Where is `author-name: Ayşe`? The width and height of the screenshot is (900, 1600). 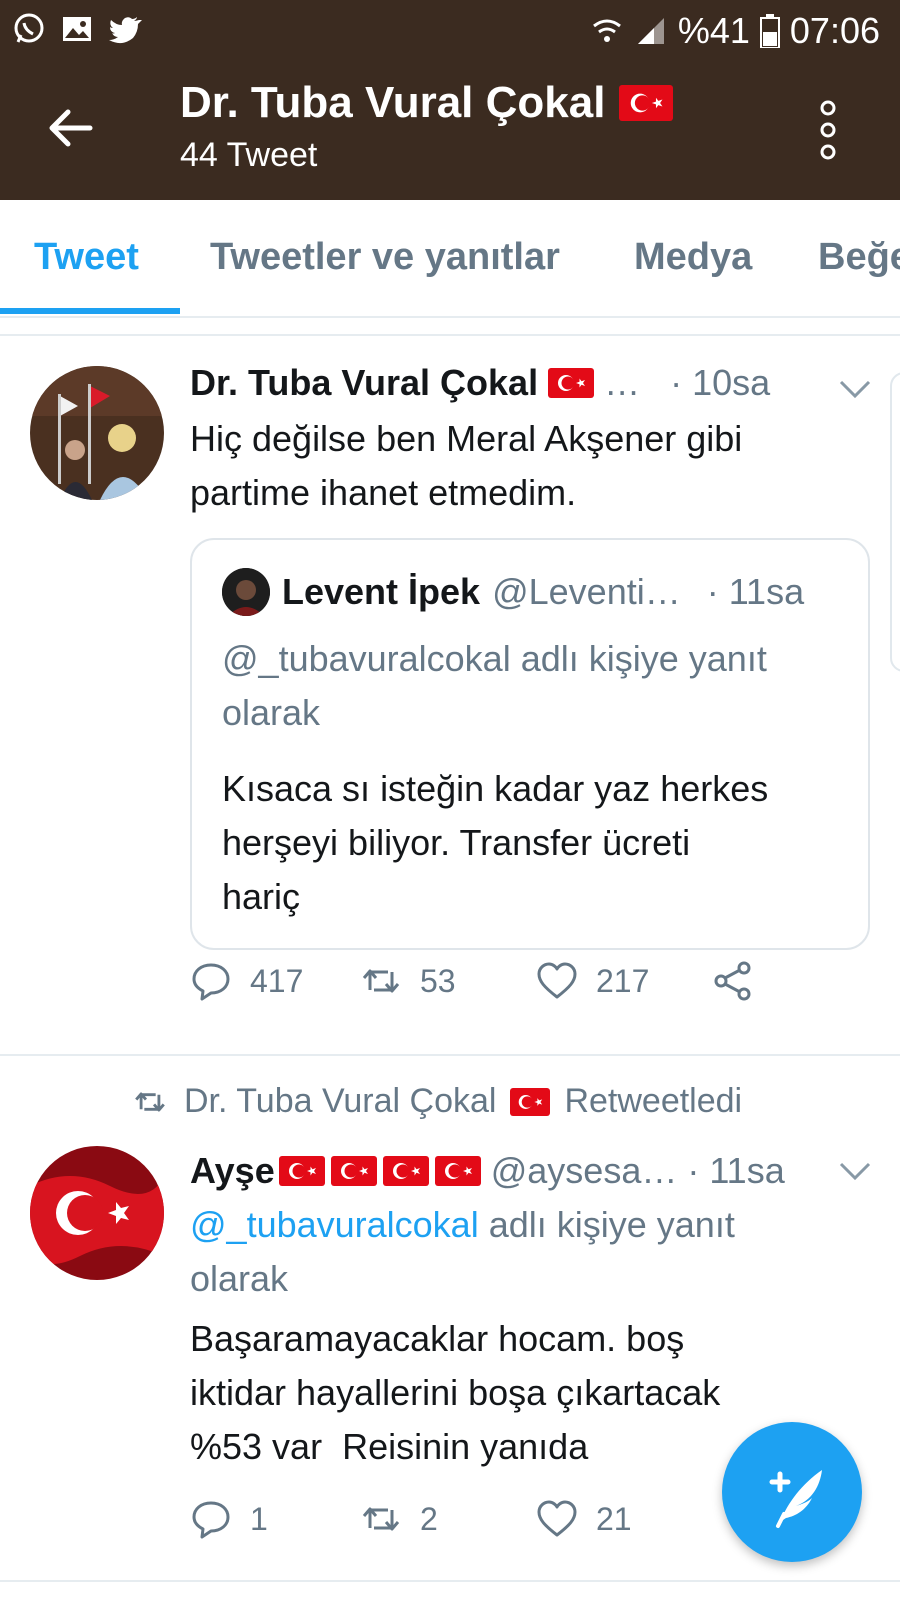
author-name: Ayşe is located at coordinates (232, 1171).